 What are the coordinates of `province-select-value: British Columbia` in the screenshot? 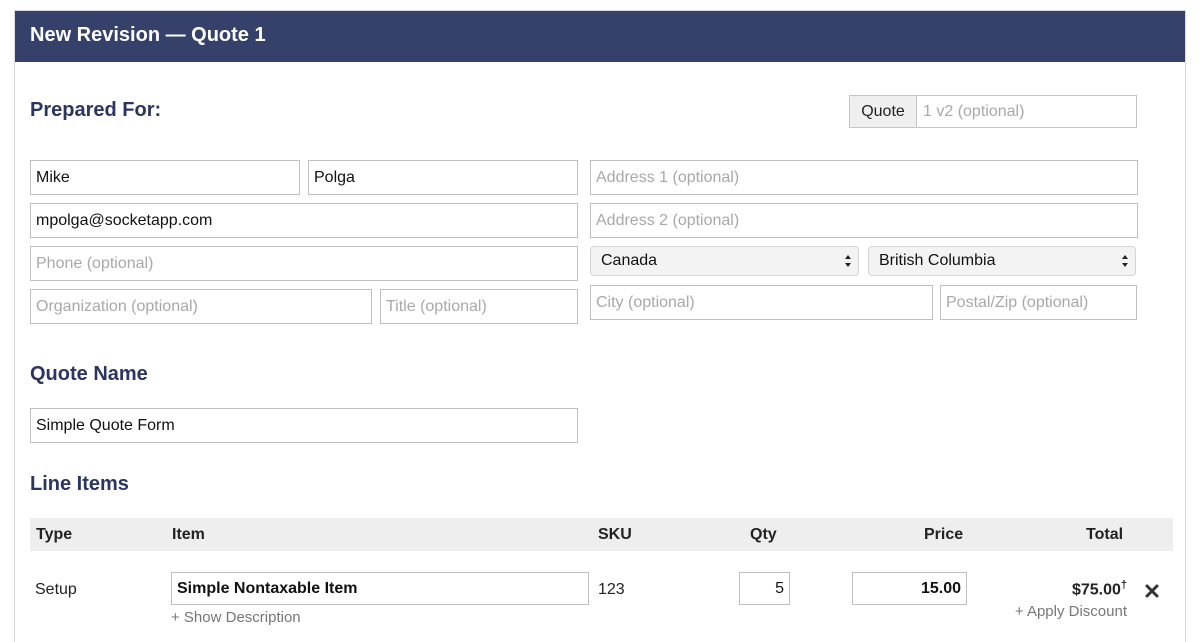 It's located at (937, 260).